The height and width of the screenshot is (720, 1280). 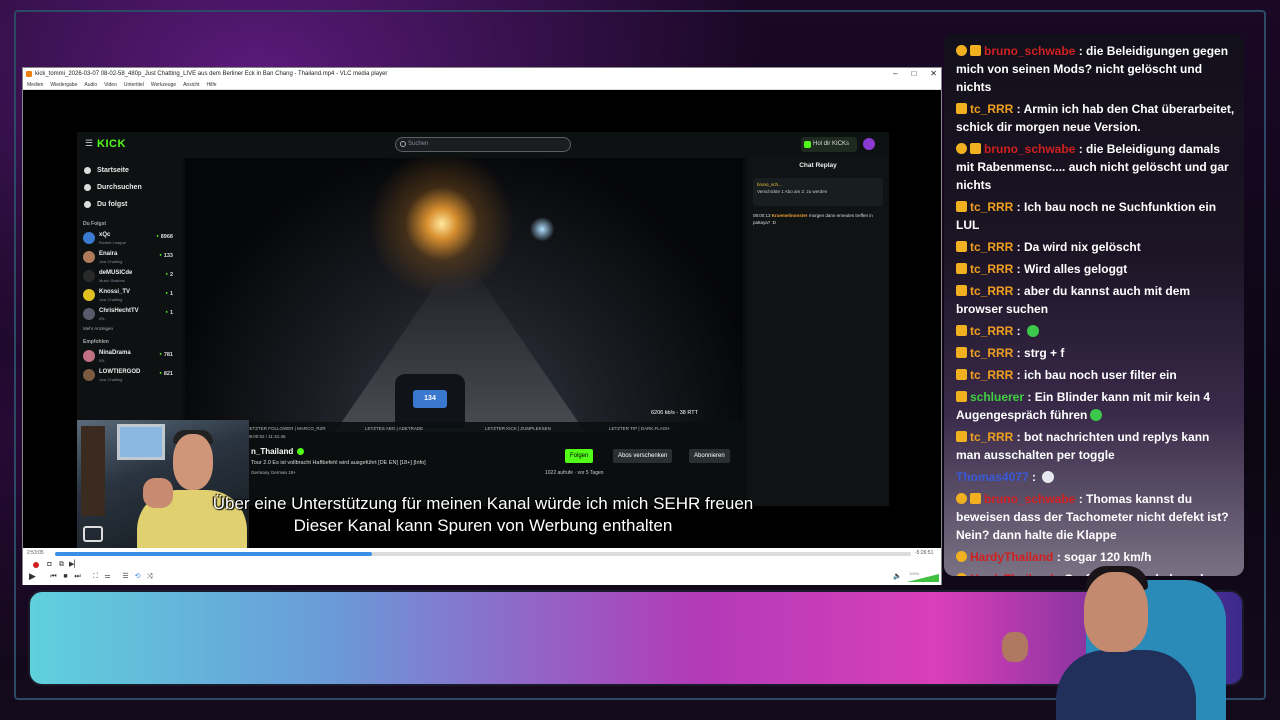 What do you see at coordinates (49, 564) in the screenshot?
I see `snapshot-icon: ◘` at bounding box center [49, 564].